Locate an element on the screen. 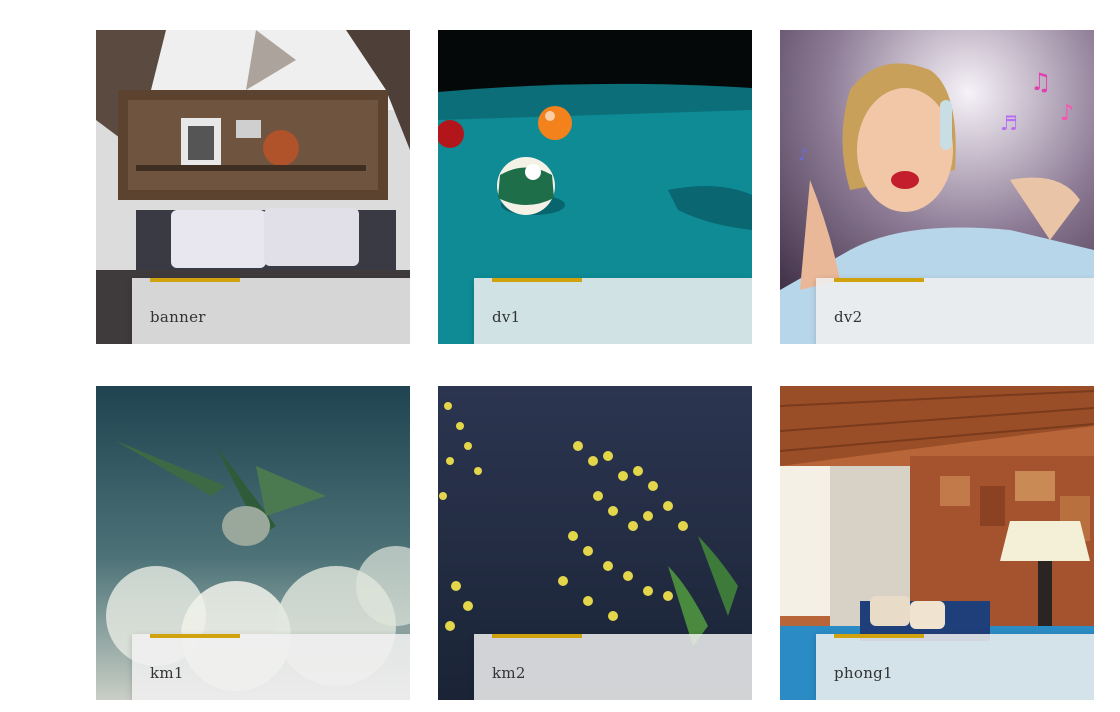 The height and width of the screenshot is (712, 1120). caption-label: banner is located at coordinates (178, 317).